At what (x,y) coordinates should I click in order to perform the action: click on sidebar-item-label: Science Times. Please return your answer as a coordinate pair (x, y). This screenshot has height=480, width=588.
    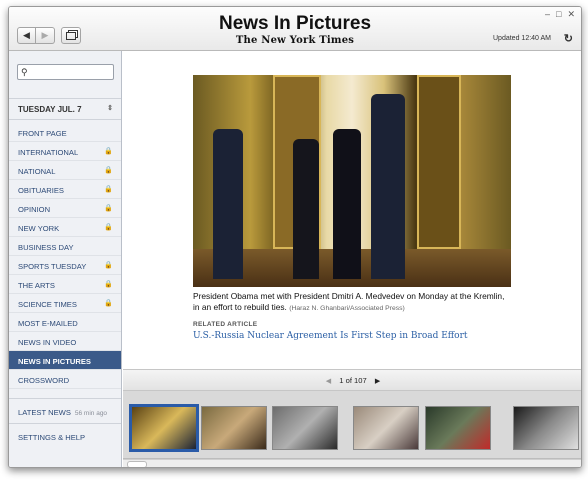
    Looking at the image, I should click on (47, 304).